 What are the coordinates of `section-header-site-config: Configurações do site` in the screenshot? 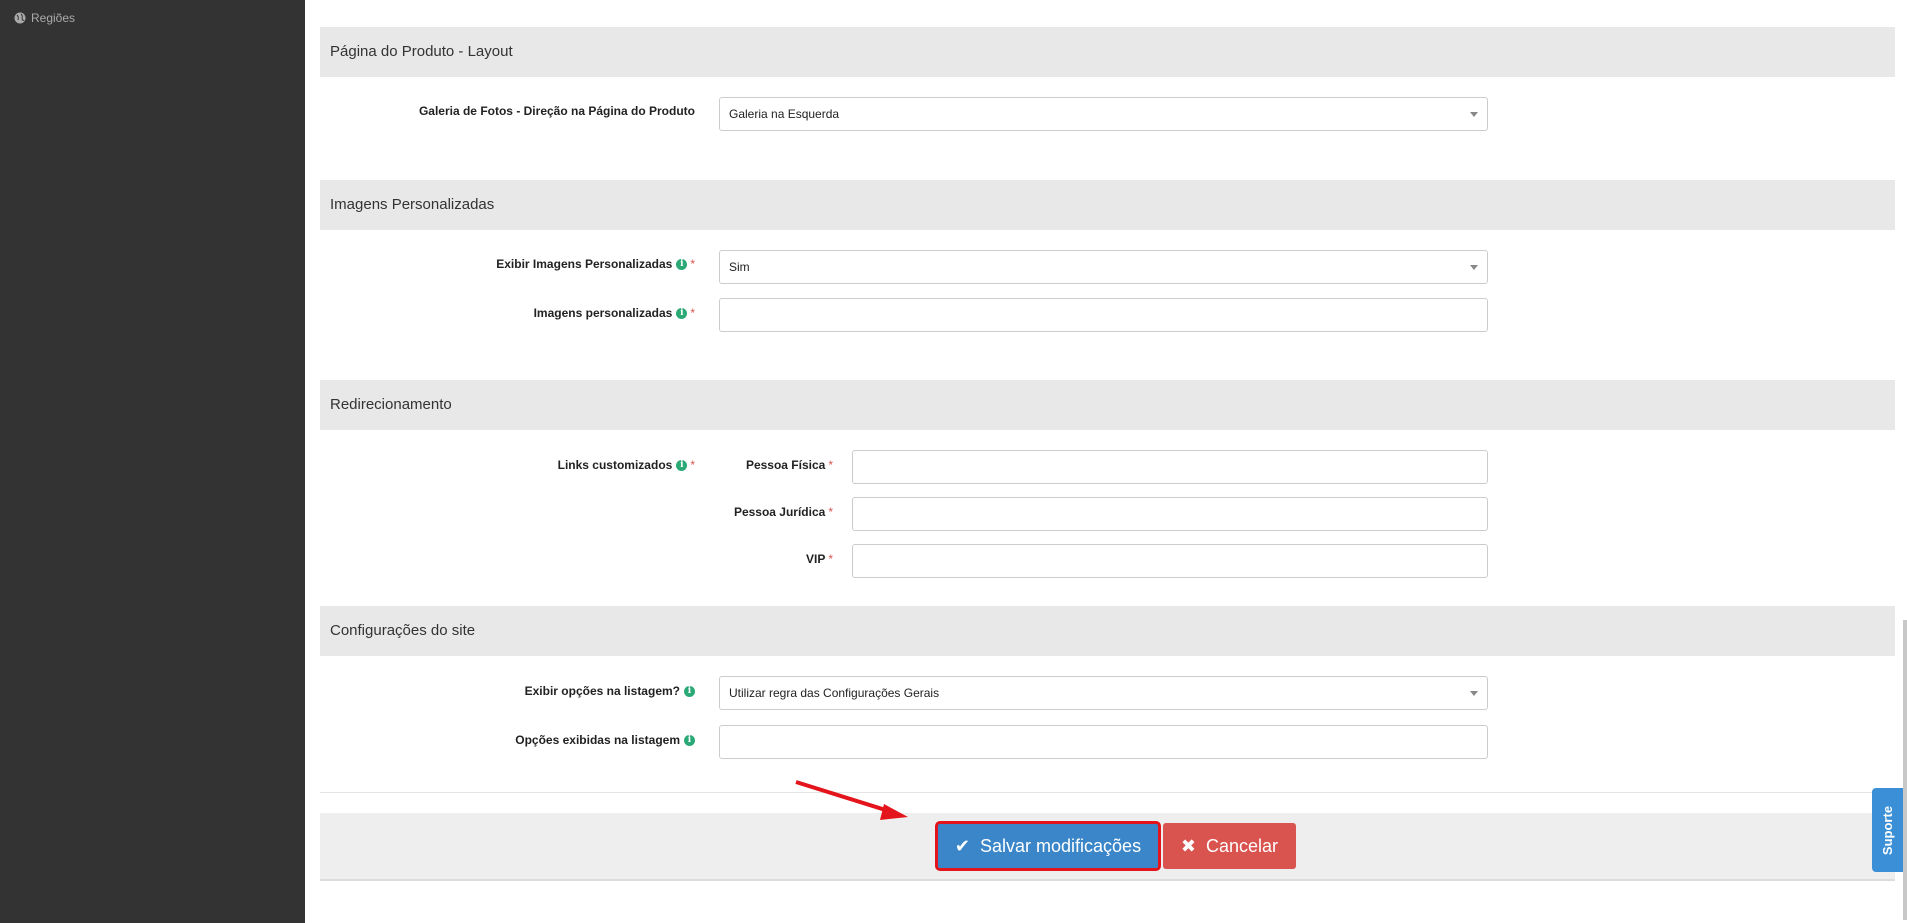 It's located at (1107, 631).